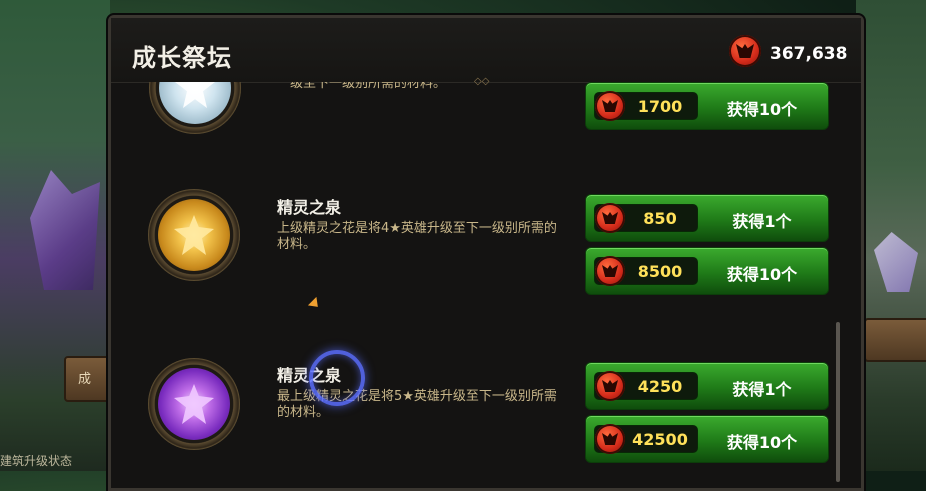  I want to click on item-title: 精灵之泉, so click(309, 207).